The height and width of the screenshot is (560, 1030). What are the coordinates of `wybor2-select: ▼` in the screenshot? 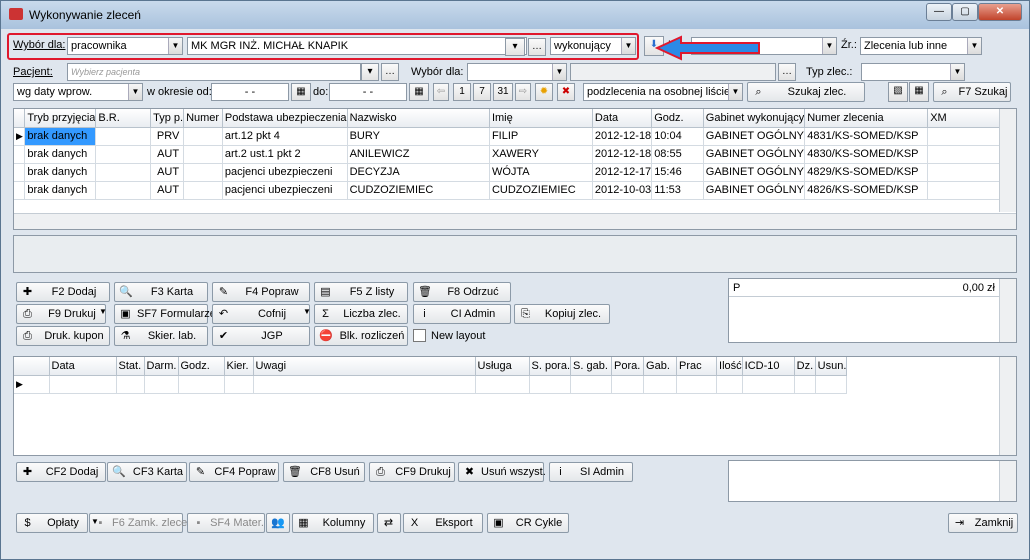 It's located at (517, 72).